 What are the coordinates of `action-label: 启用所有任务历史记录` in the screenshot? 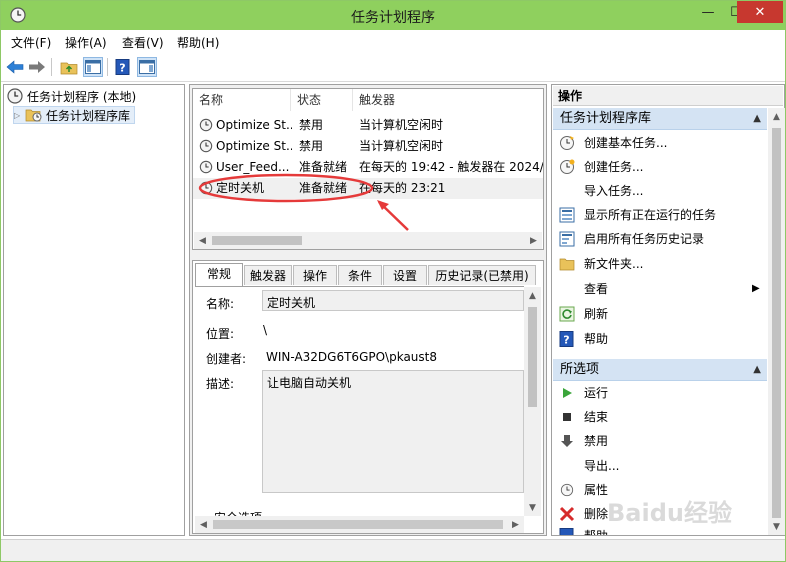 It's located at (644, 239).